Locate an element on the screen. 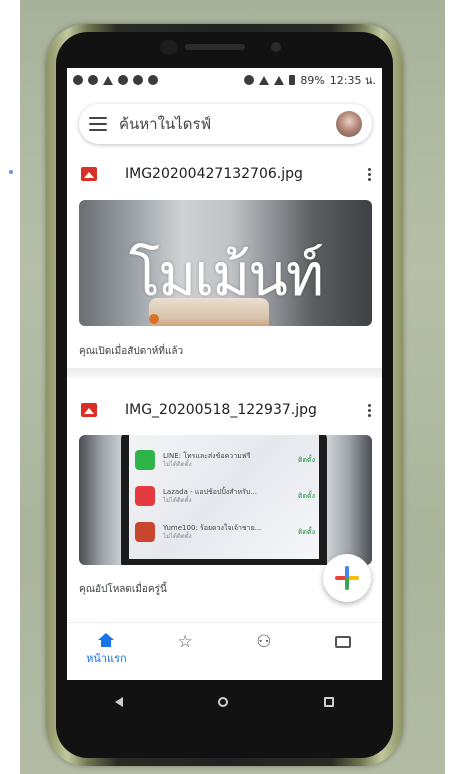  lazada-app-icon is located at coordinates (145, 496).